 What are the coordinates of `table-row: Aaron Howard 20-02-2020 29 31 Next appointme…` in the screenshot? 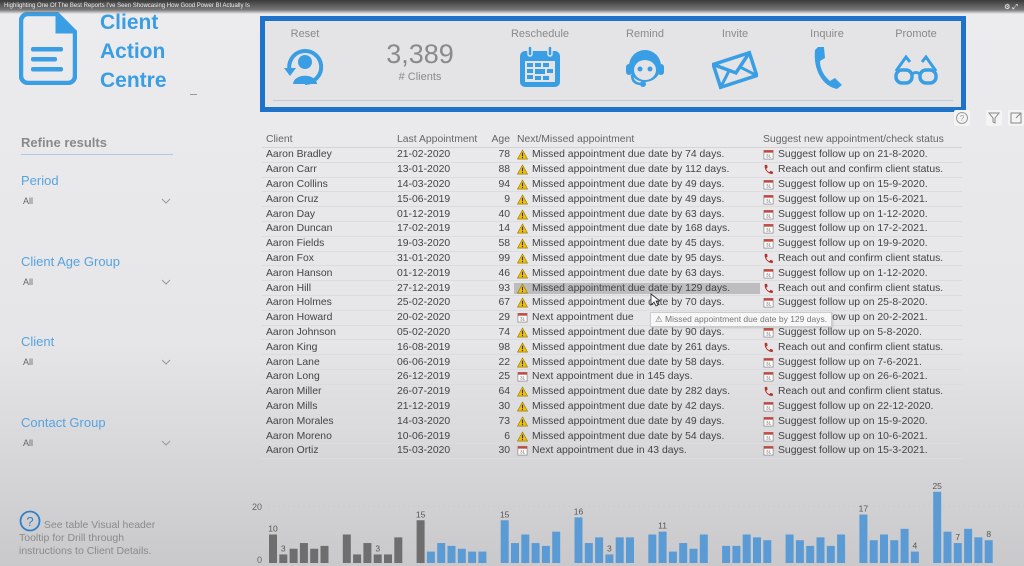 It's located at (612, 318).